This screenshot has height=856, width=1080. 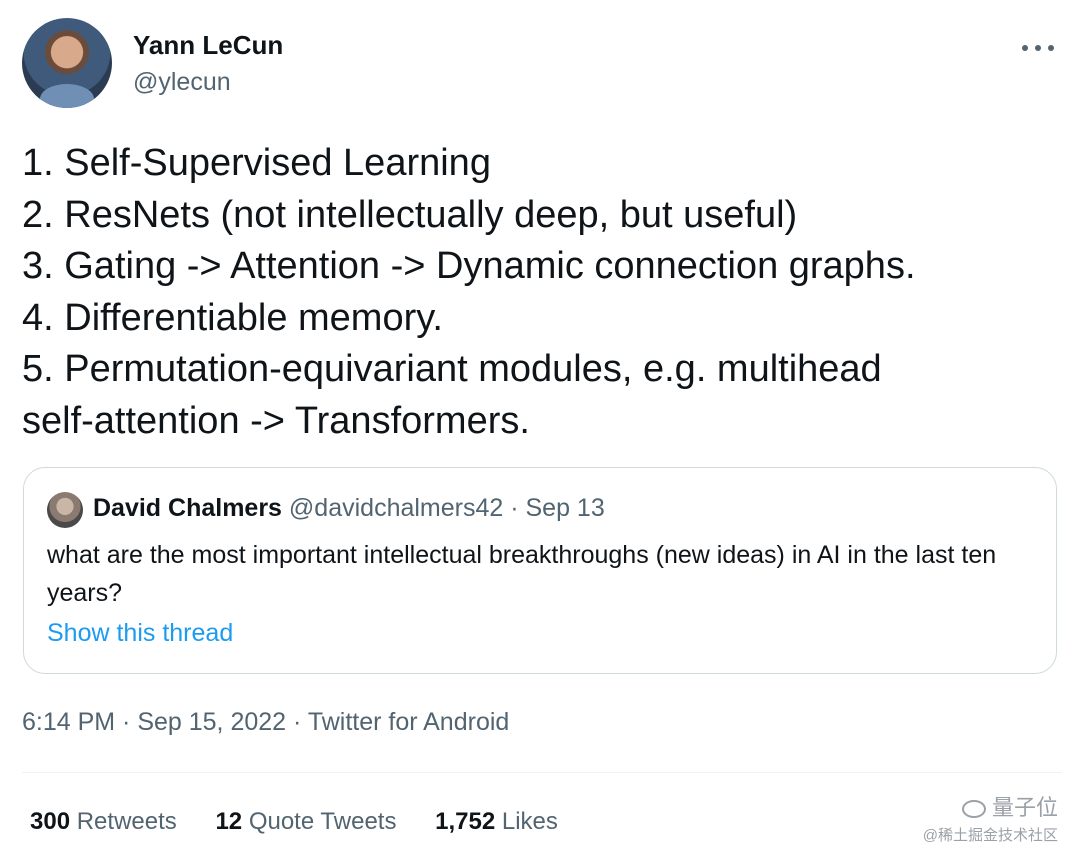 What do you see at coordinates (140, 633) in the screenshot?
I see `show-thread-link: Show this thread` at bounding box center [140, 633].